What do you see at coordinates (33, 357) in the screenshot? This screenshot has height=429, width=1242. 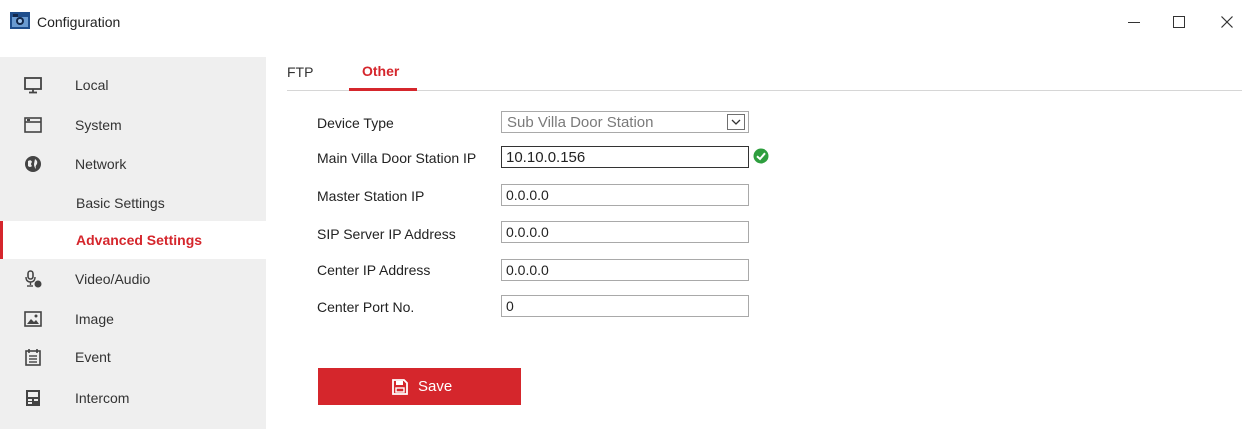 I see `calendar-icon` at bounding box center [33, 357].